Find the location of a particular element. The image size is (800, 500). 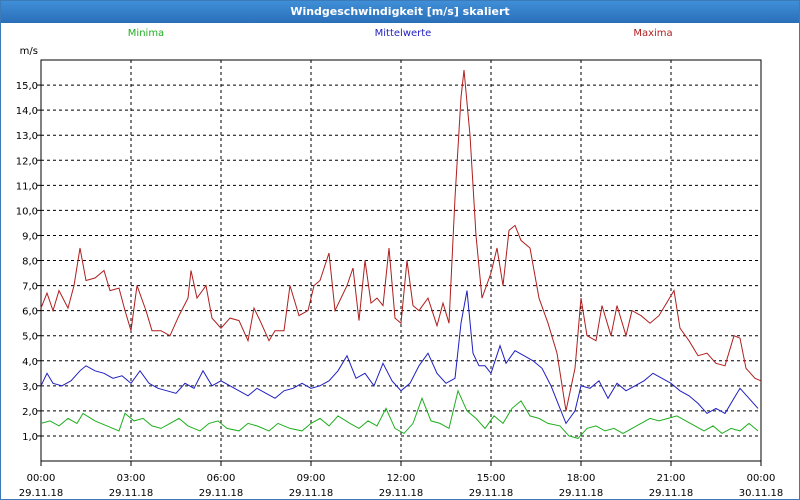

legend-mittelwerte: Mittelwerte is located at coordinates (403, 33).